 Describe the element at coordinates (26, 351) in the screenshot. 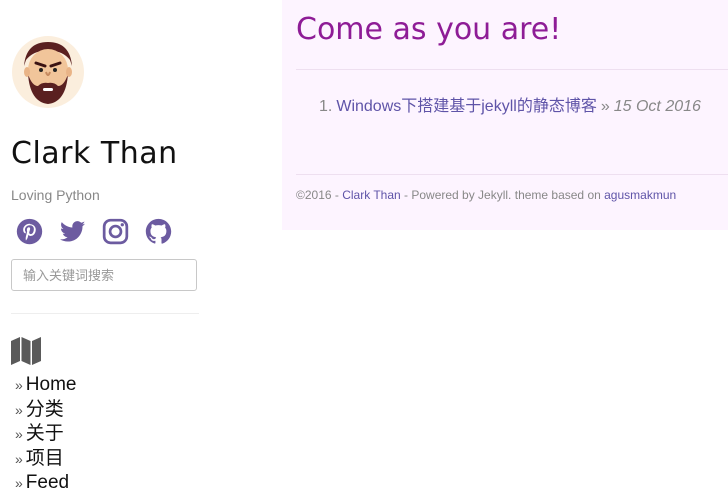

I see `map-icon` at that location.